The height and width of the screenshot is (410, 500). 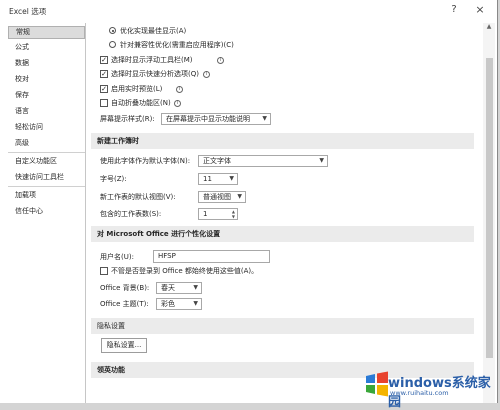 I want to click on scrollbar-thumb, so click(x=489, y=208).